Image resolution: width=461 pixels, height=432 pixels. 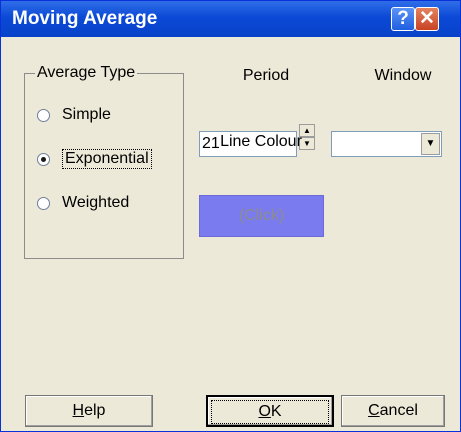 I want to click on cancel-accel: C, so click(x=374, y=410).